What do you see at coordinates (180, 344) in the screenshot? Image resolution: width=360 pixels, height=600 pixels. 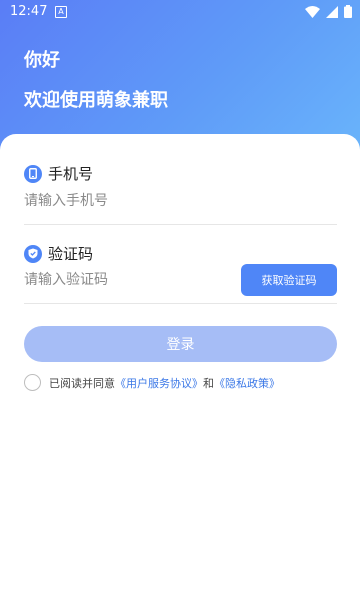 I see `login-button: 登录` at bounding box center [180, 344].